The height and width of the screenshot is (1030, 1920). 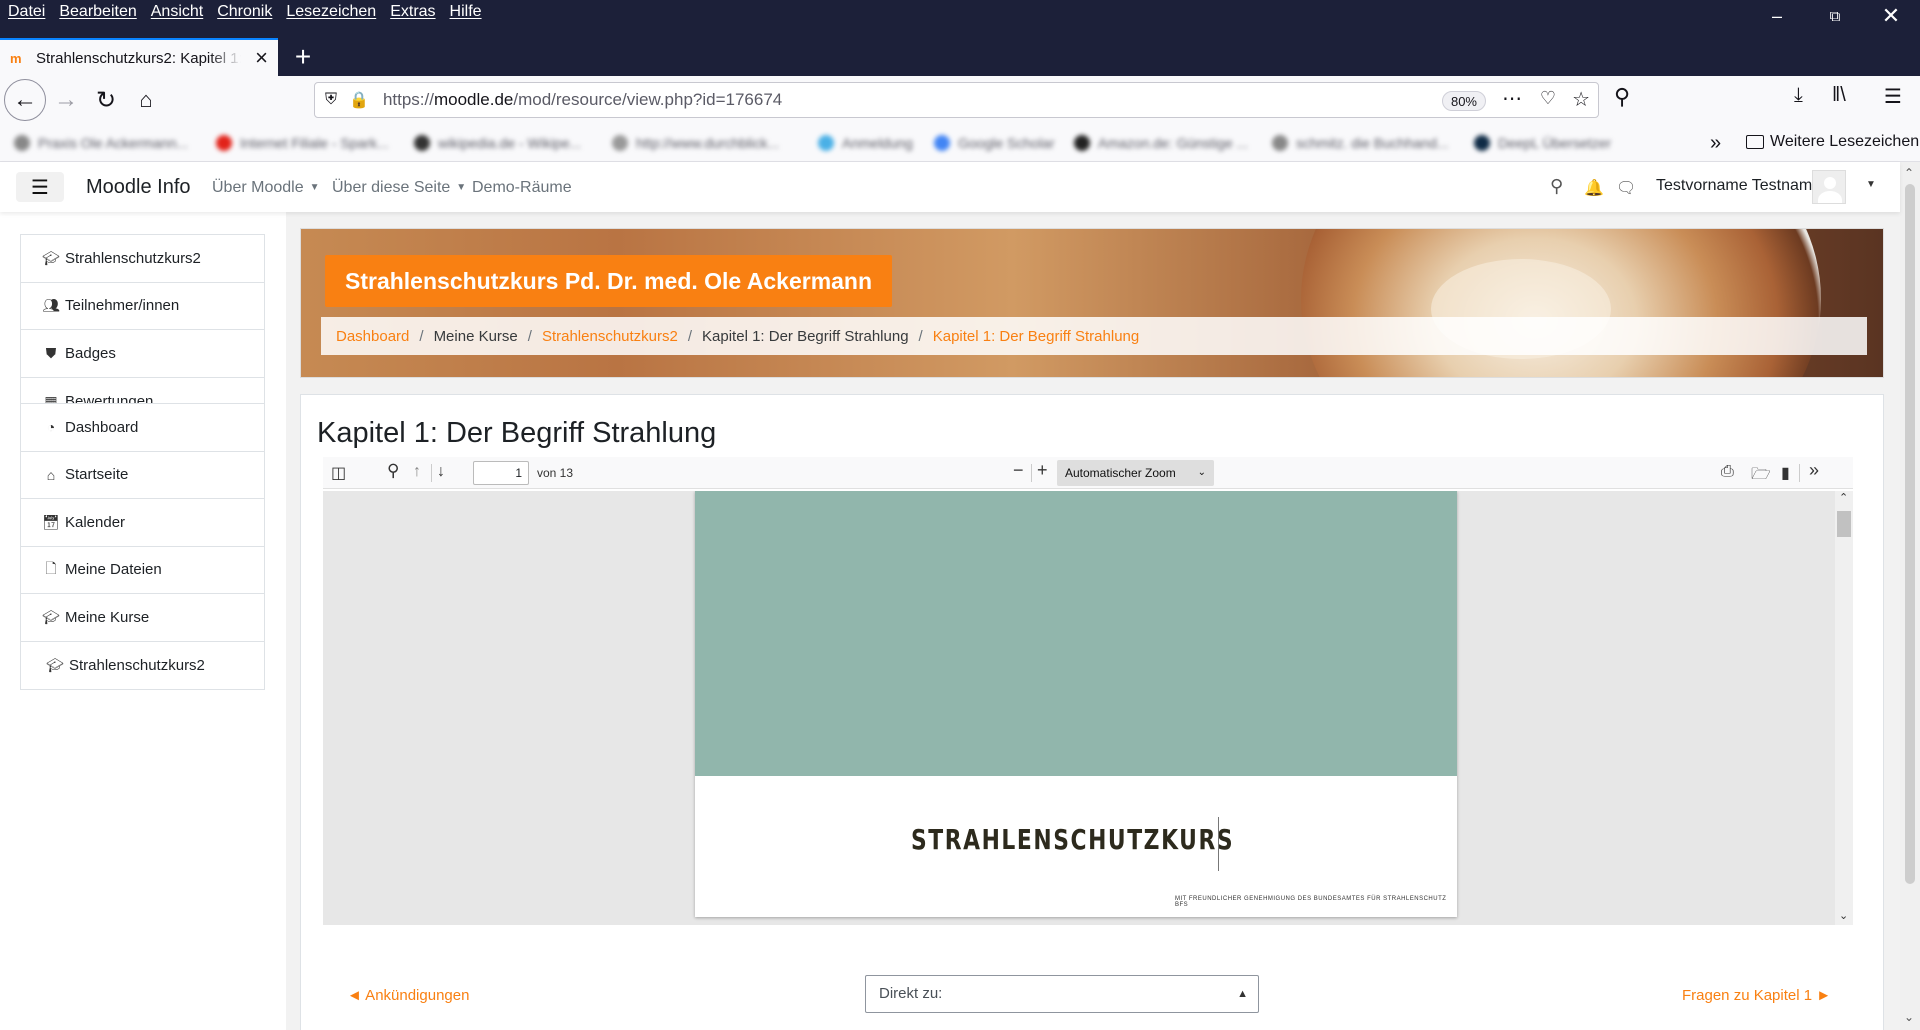 I want to click on page-actions-icon: ⋯, so click(x=1512, y=98).